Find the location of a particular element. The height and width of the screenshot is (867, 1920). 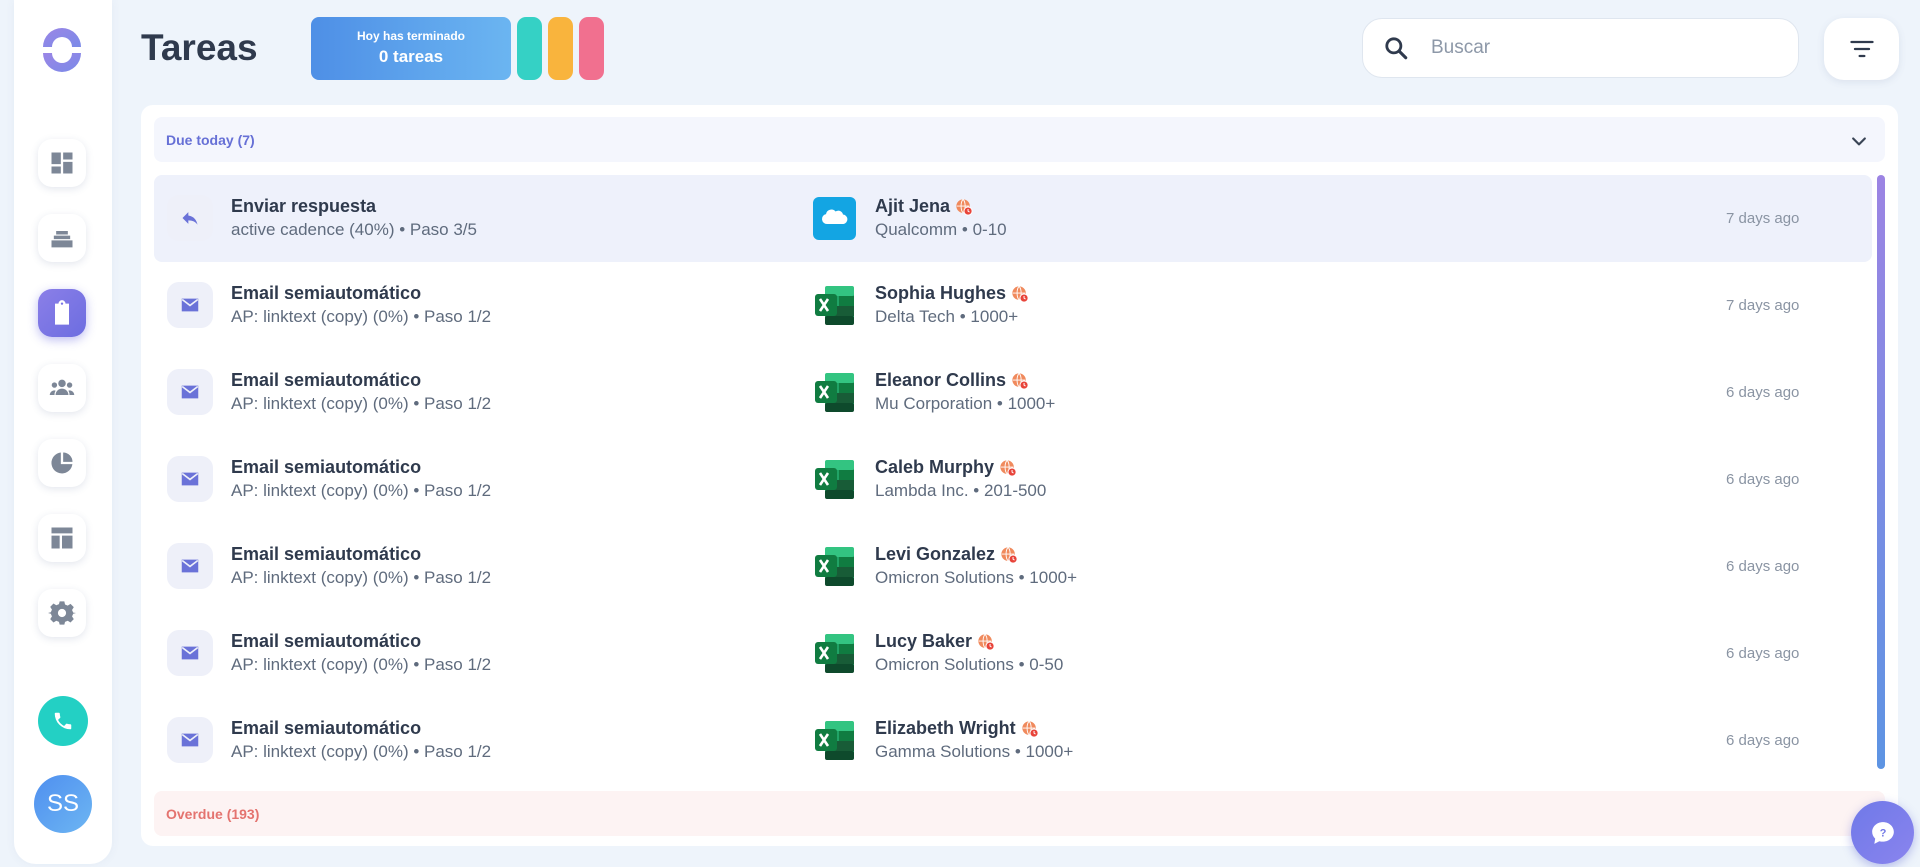

done-today-label: Hoy has terminado is located at coordinates (411, 36).